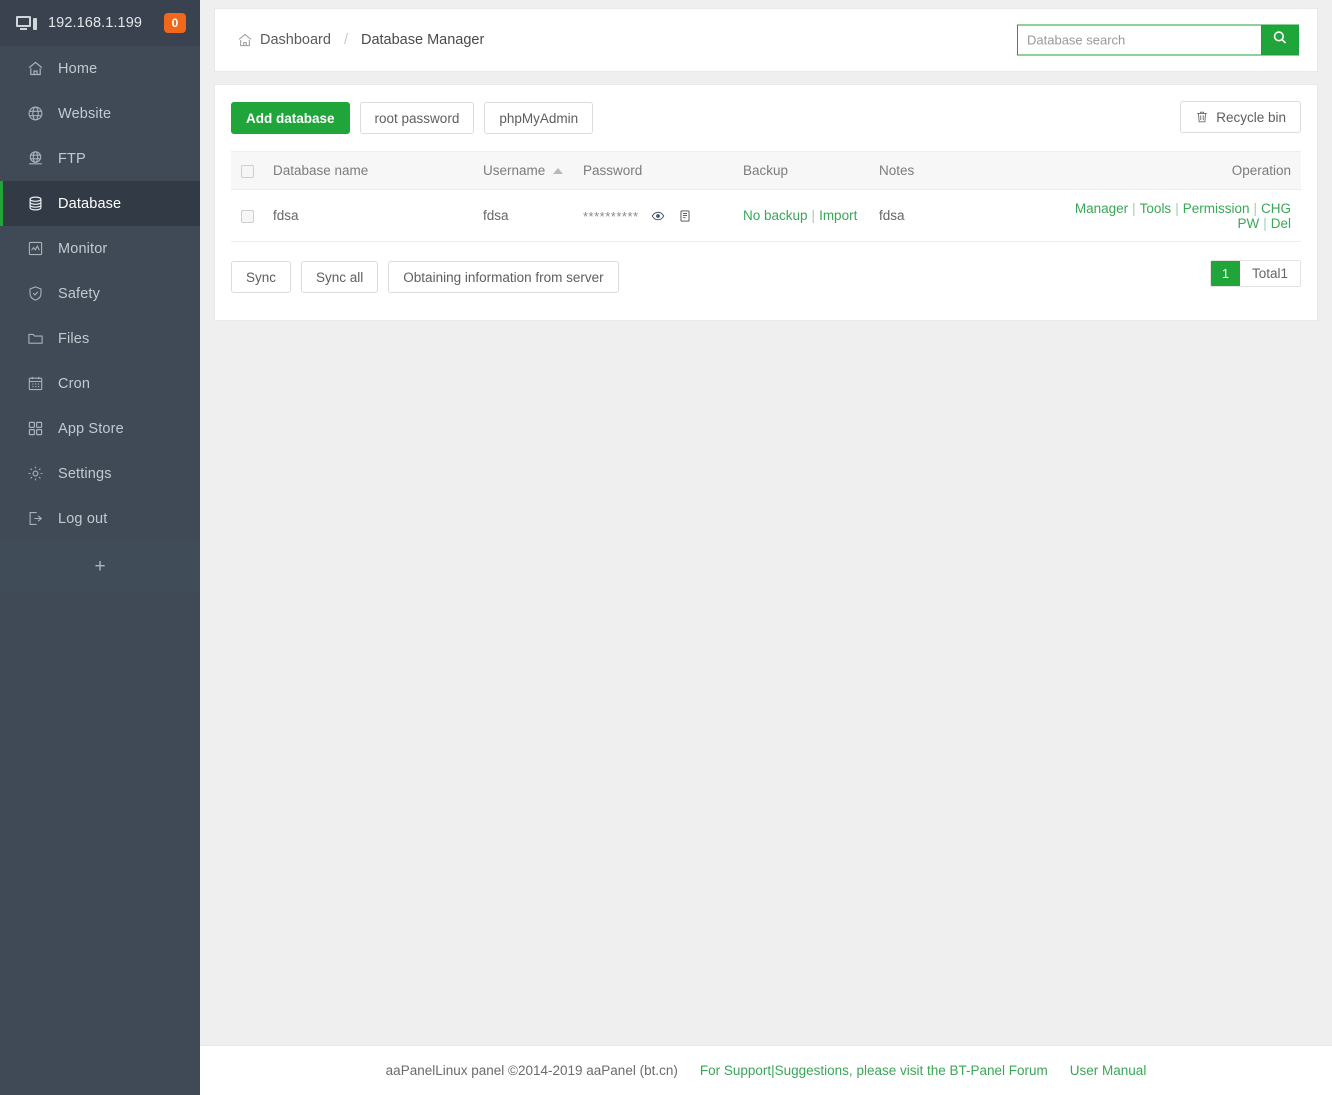 The height and width of the screenshot is (1095, 1332). Describe the element at coordinates (1269, 273) in the screenshot. I see `total-count-label: Total1` at that location.